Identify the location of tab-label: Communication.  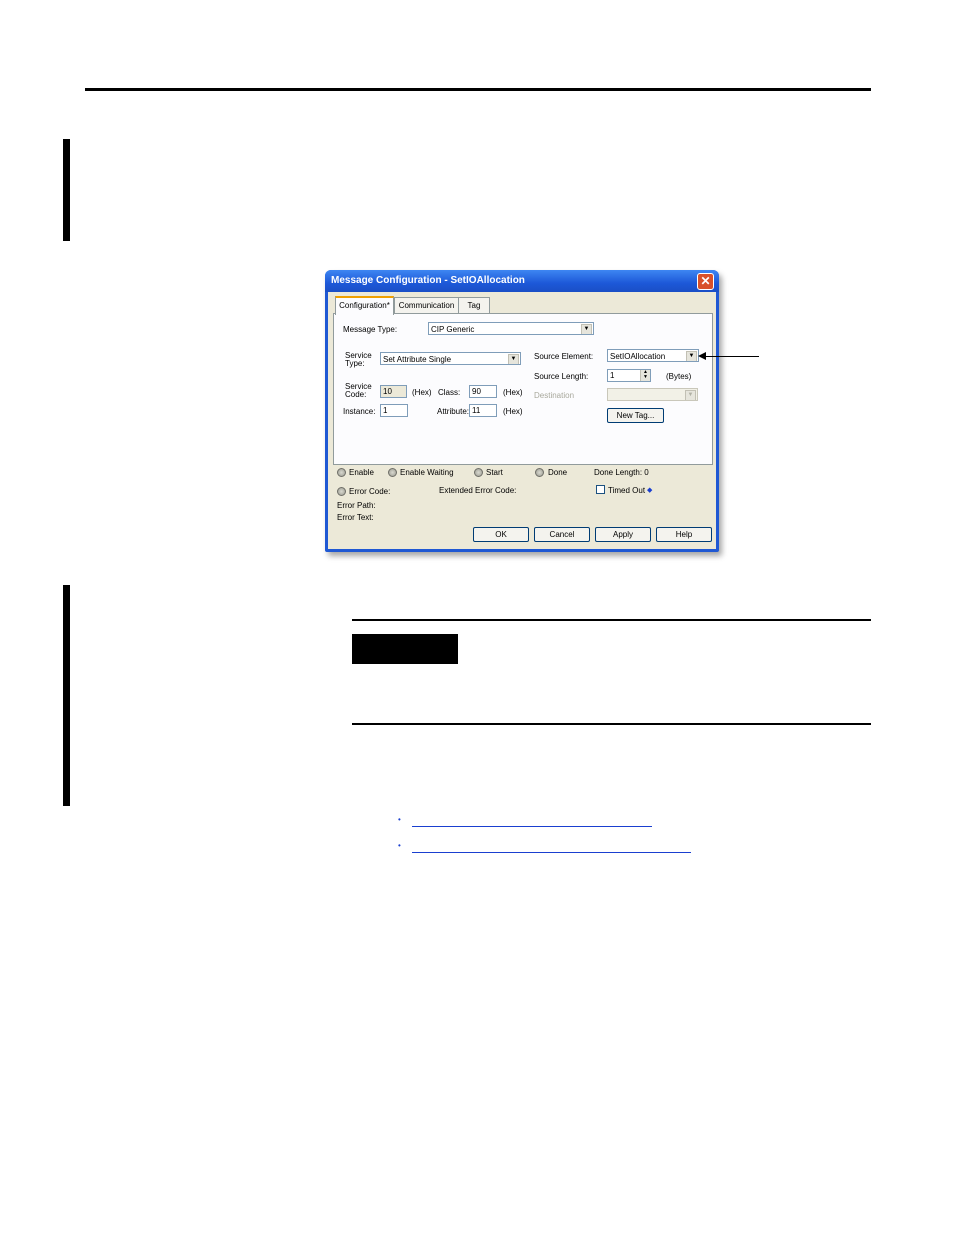
(426, 305).